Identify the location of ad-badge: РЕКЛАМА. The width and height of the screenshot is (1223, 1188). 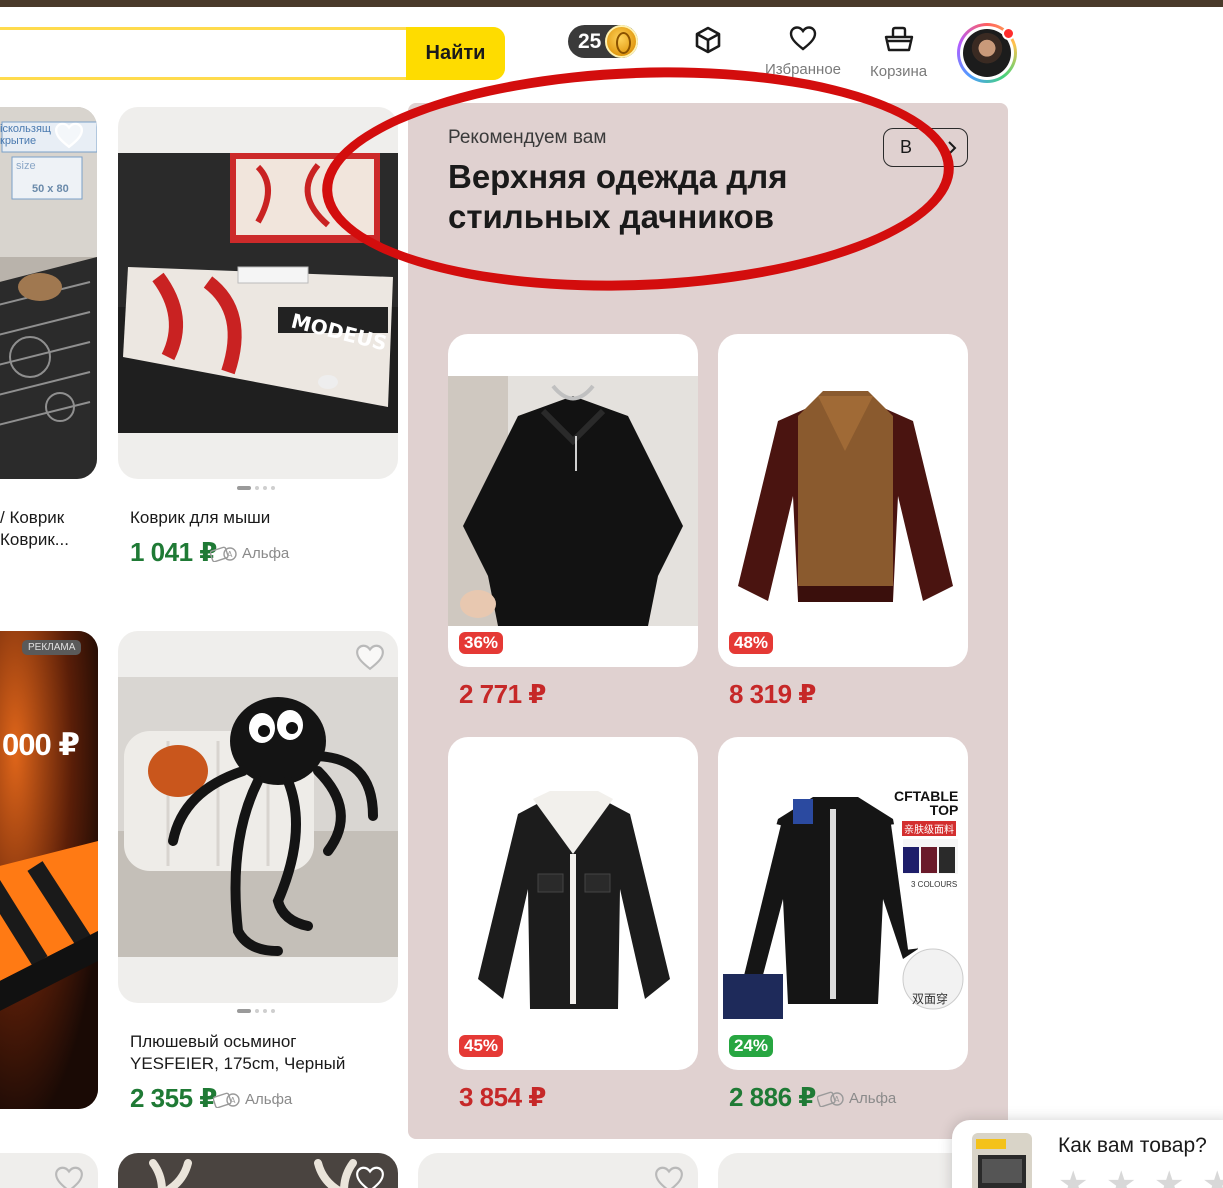
(52, 647).